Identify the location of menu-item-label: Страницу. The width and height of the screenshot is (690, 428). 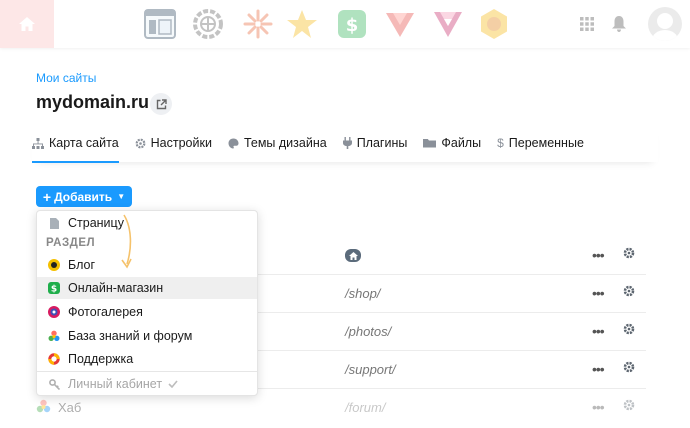
(96, 223).